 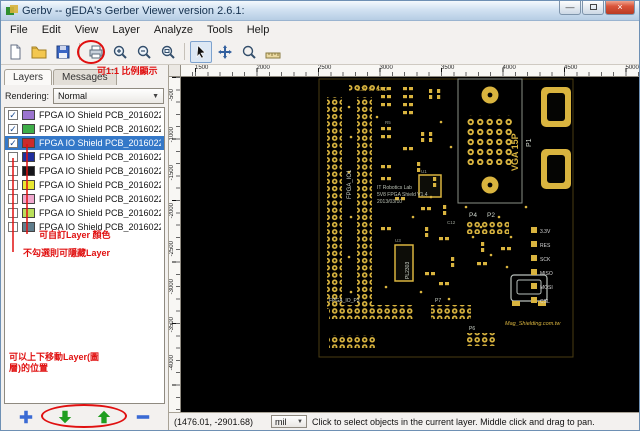 I want to click on measure-tool-button, so click(x=273, y=52).